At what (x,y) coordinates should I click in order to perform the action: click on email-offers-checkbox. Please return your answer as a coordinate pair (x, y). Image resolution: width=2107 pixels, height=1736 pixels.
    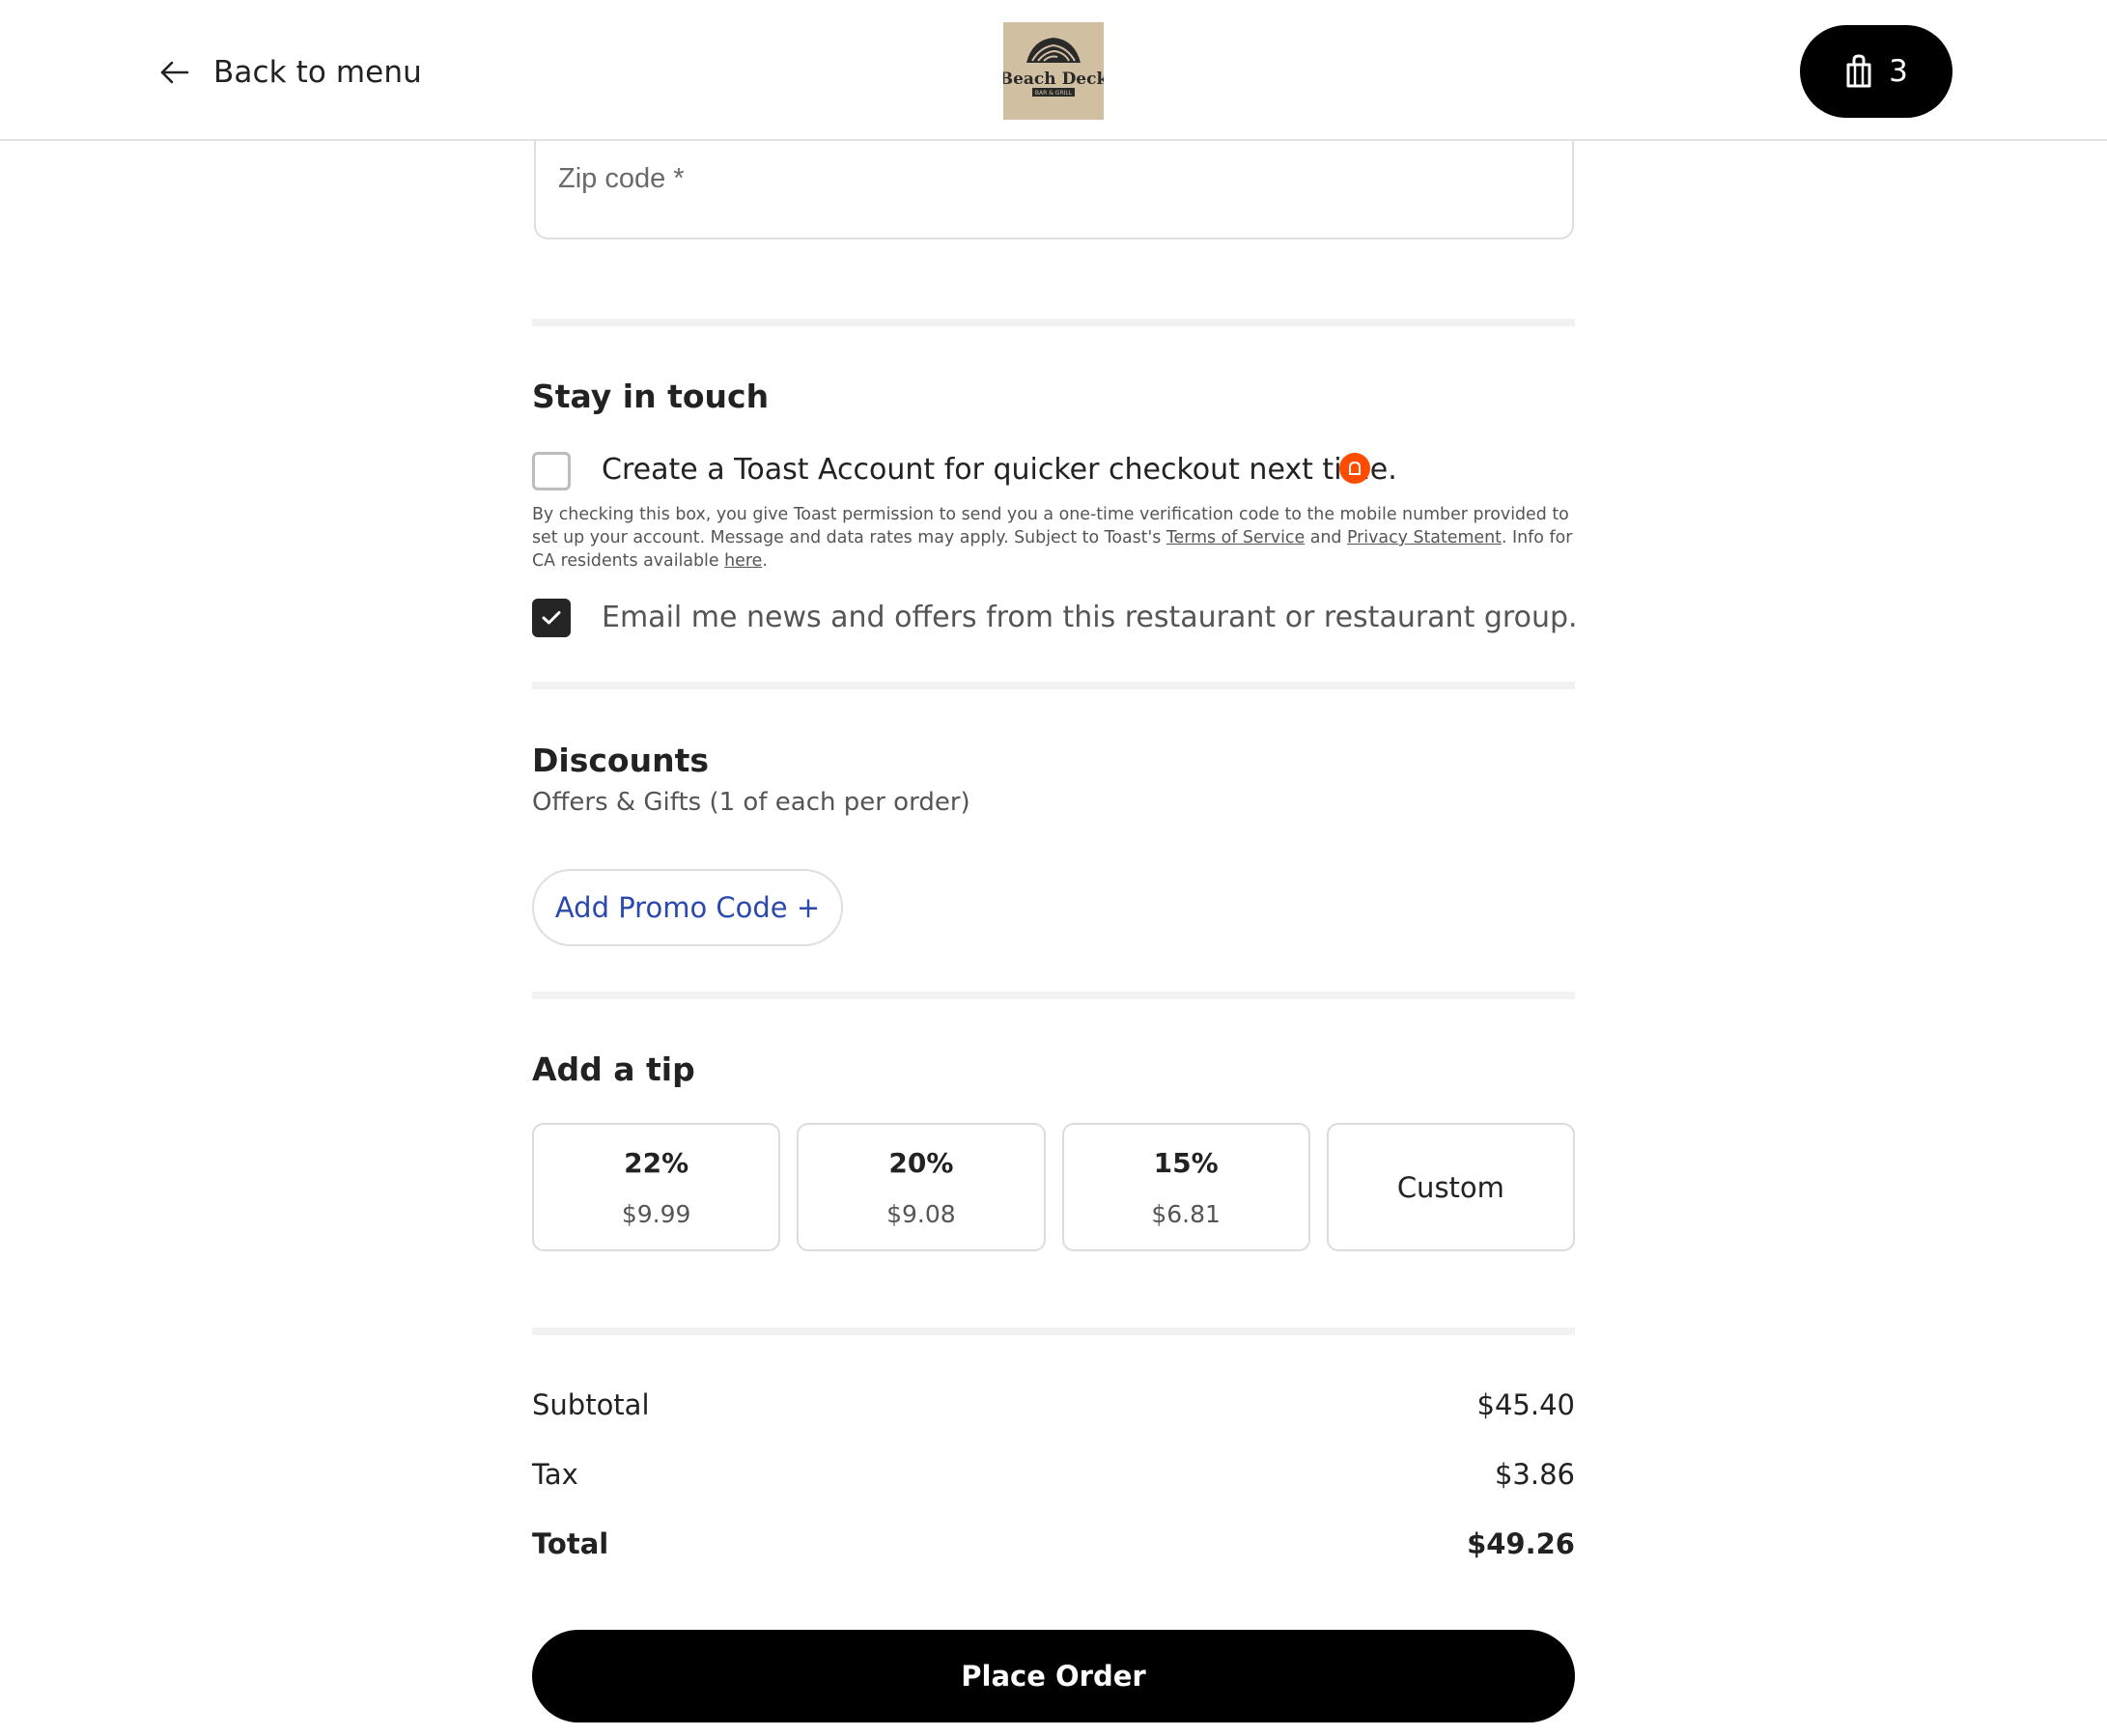
    Looking at the image, I should click on (551, 618).